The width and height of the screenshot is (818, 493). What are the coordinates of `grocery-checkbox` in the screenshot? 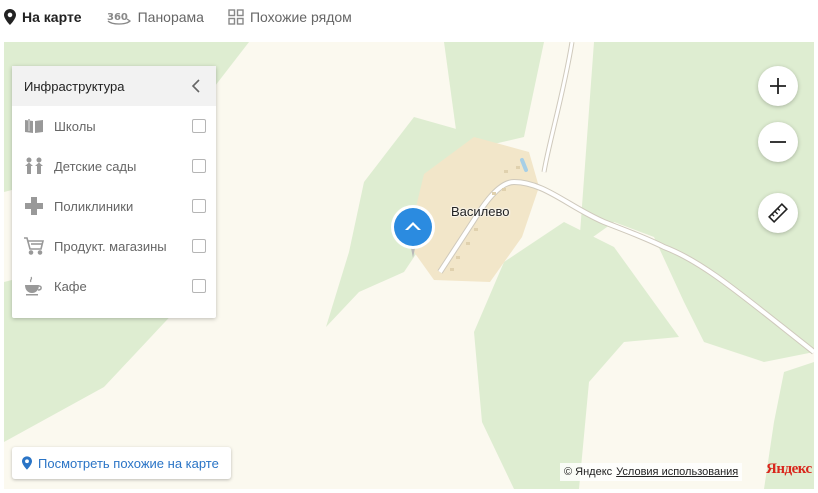 It's located at (199, 246).